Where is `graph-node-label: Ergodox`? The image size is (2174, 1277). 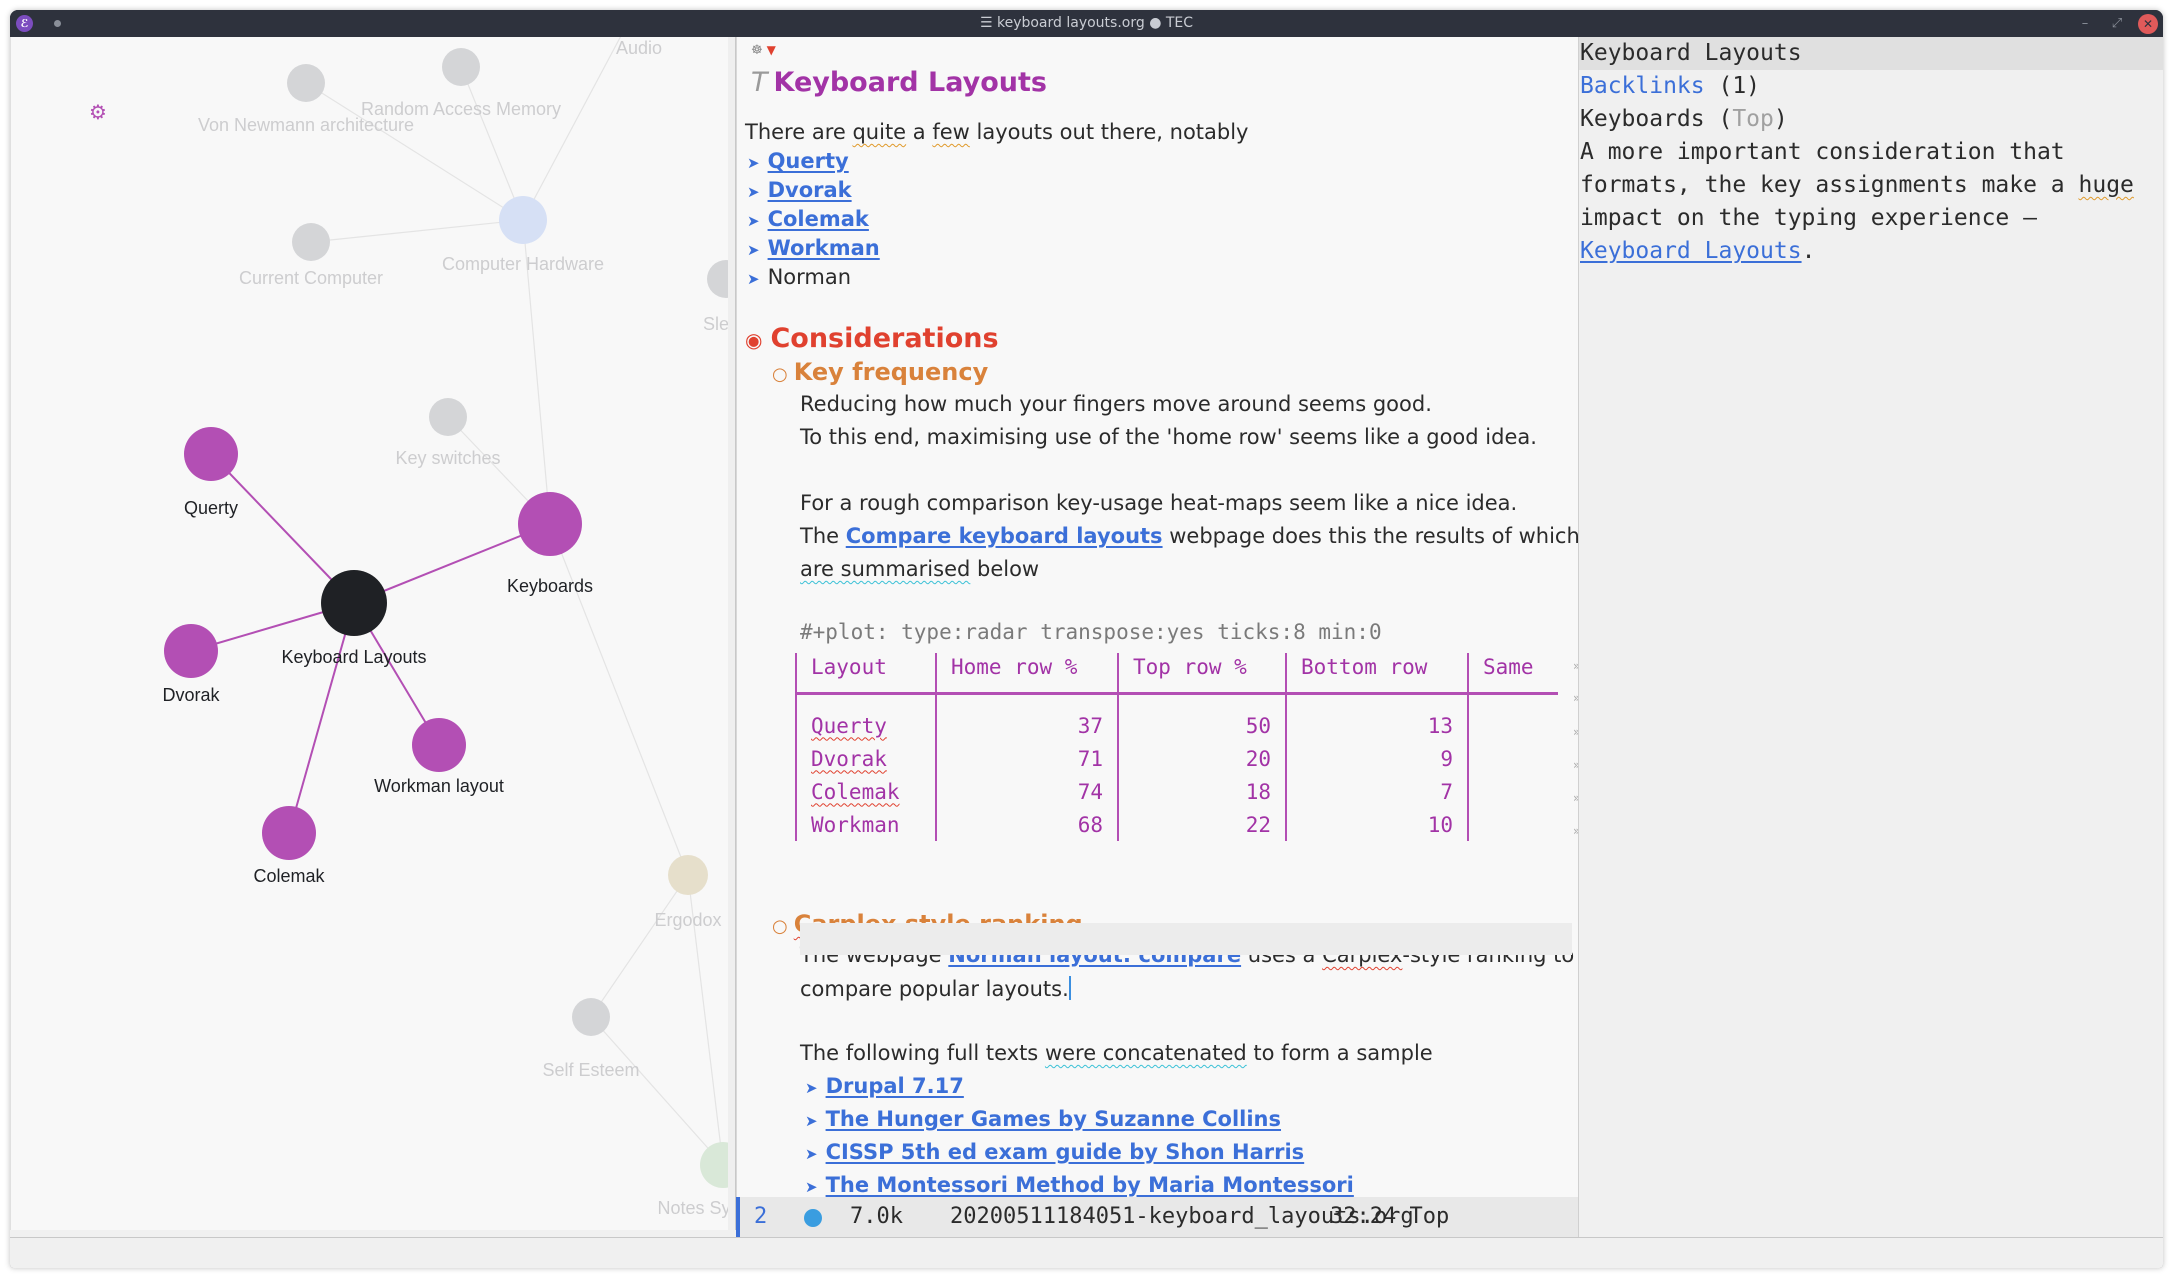
graph-node-label: Ergodox is located at coordinates (687, 920).